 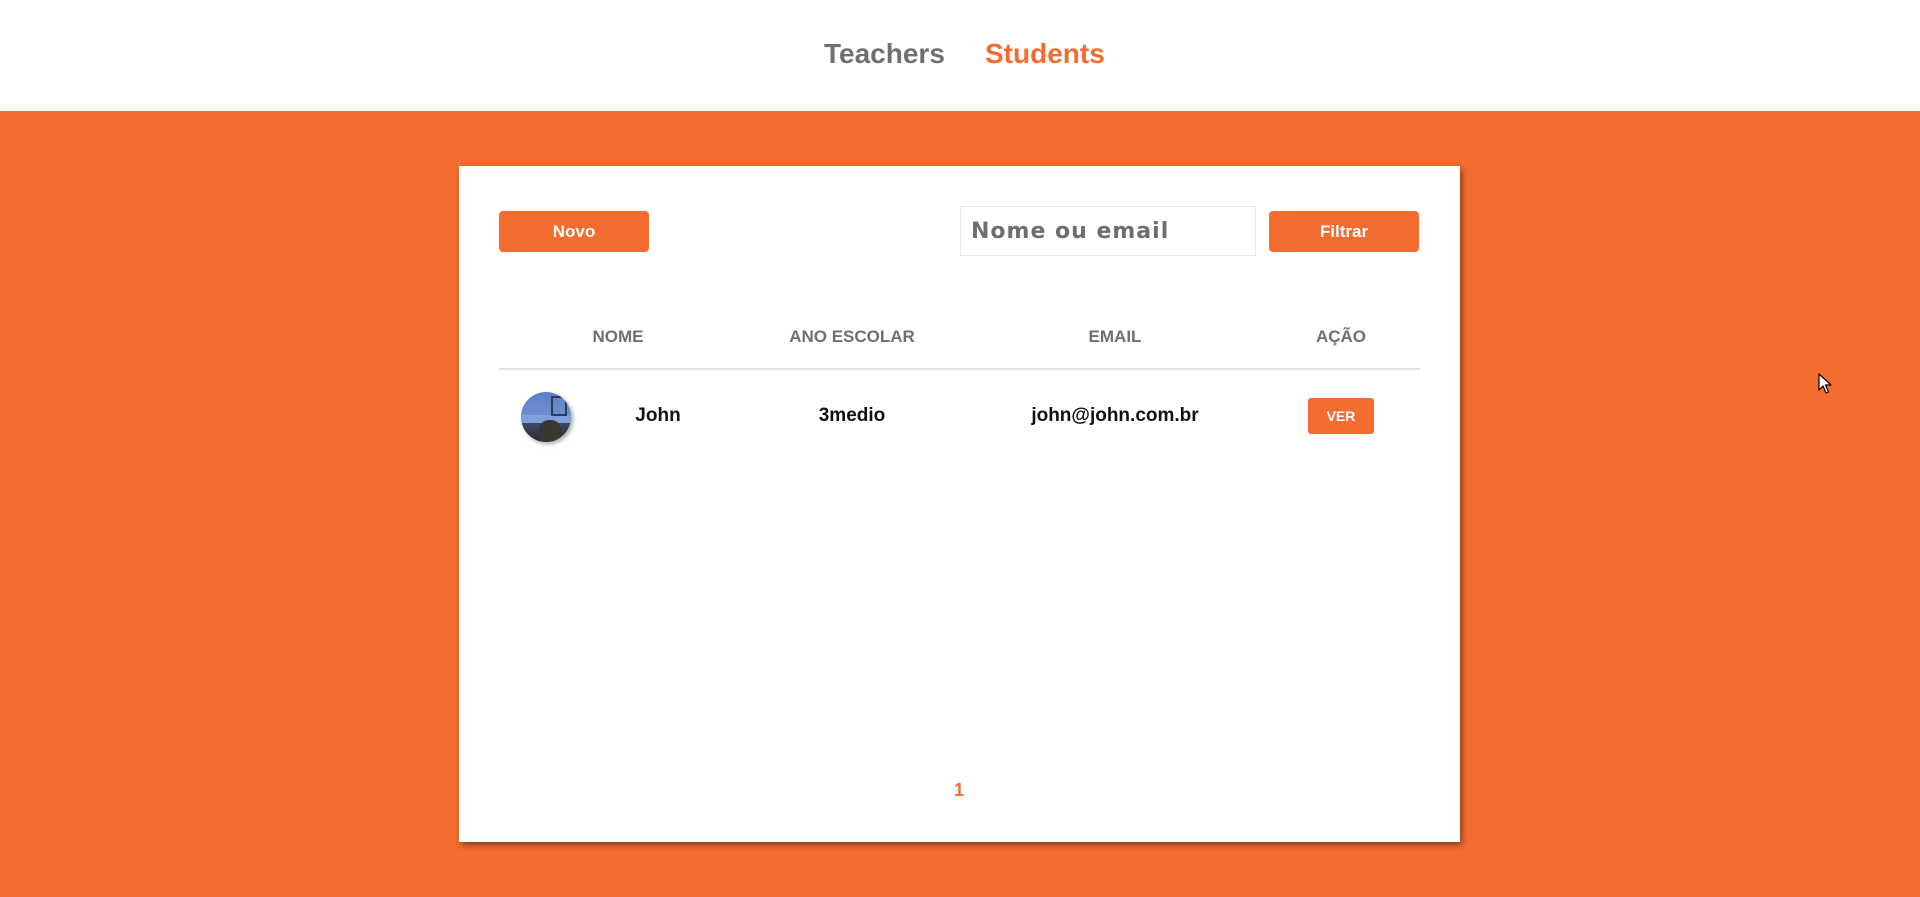 I want to click on row-school-year: 3medio, so click(x=852, y=415).